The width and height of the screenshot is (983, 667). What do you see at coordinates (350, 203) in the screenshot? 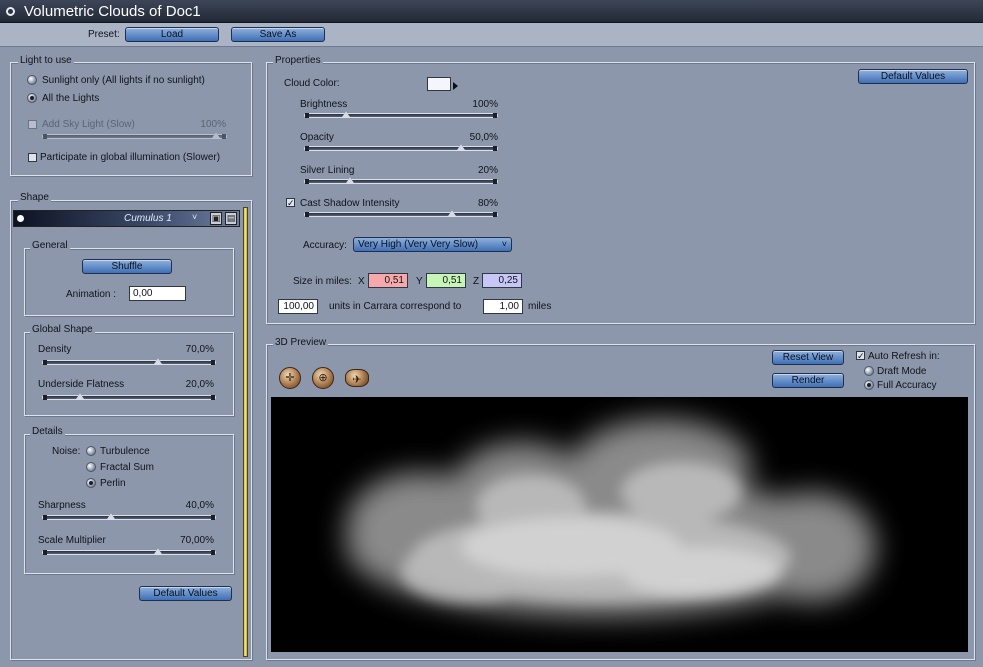
I see `cast-shadow-label: Cast Shadow Intensity` at bounding box center [350, 203].